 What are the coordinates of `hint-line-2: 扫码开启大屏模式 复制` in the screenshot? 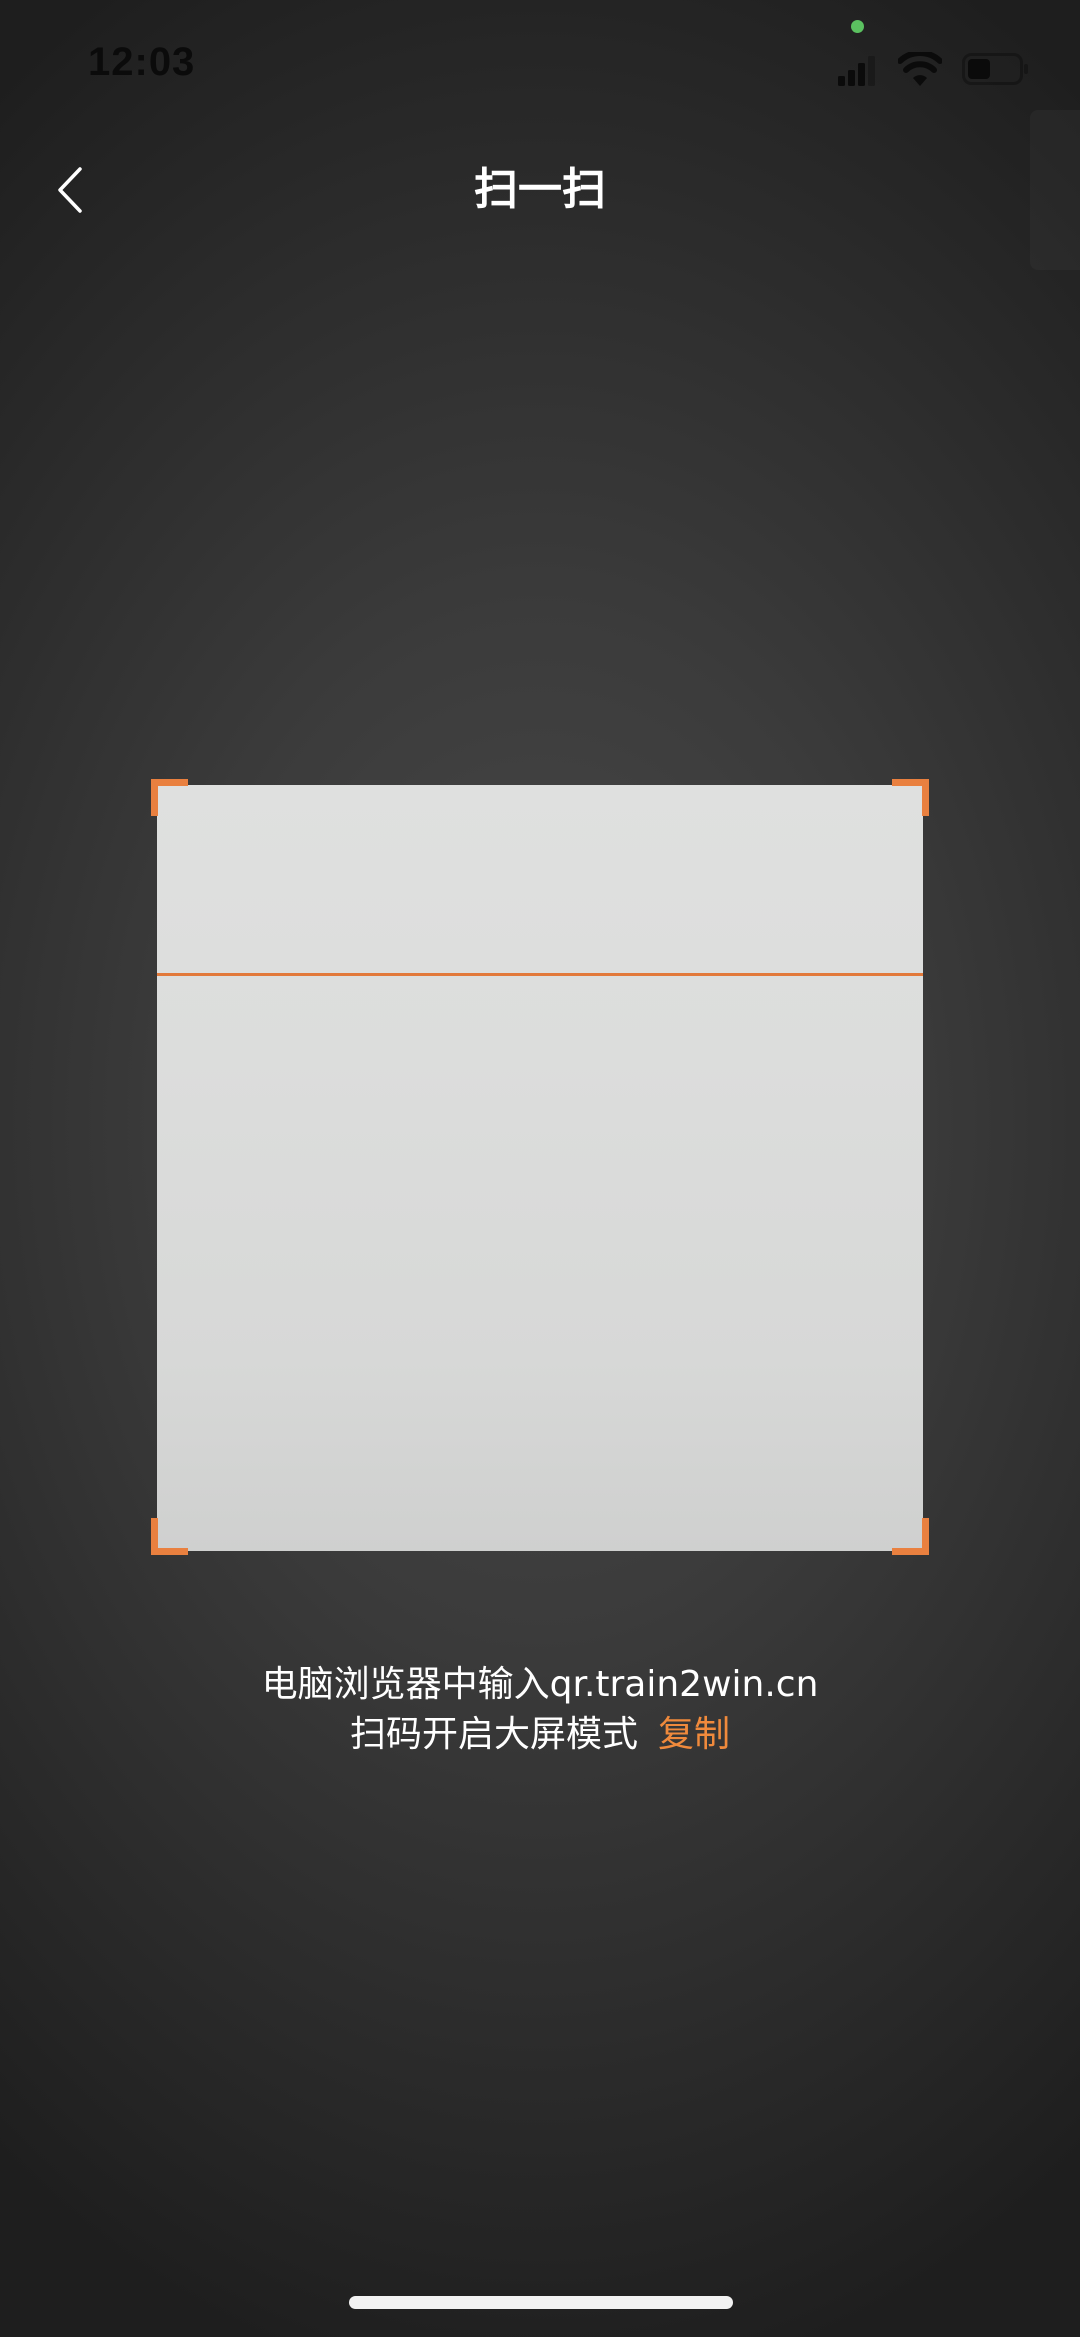 It's located at (540, 1735).